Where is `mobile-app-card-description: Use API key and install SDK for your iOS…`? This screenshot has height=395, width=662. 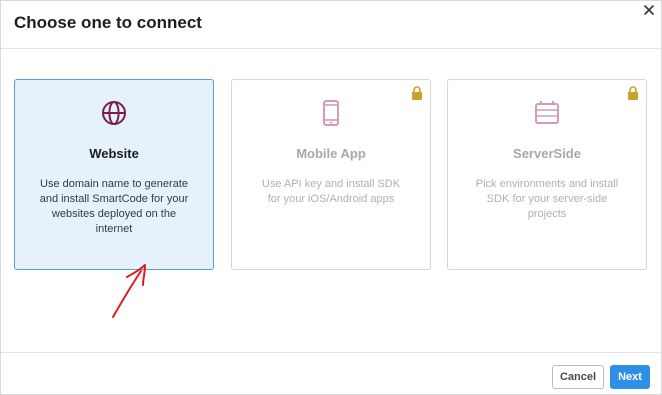 mobile-app-card-description: Use API key and install SDK for your iOS… is located at coordinates (331, 191).